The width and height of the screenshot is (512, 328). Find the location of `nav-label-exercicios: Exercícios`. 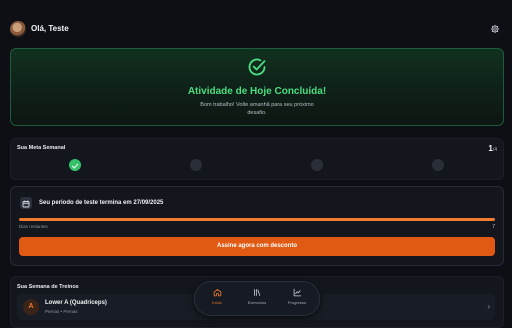

nav-label-exercicios: Exercícios is located at coordinates (257, 302).